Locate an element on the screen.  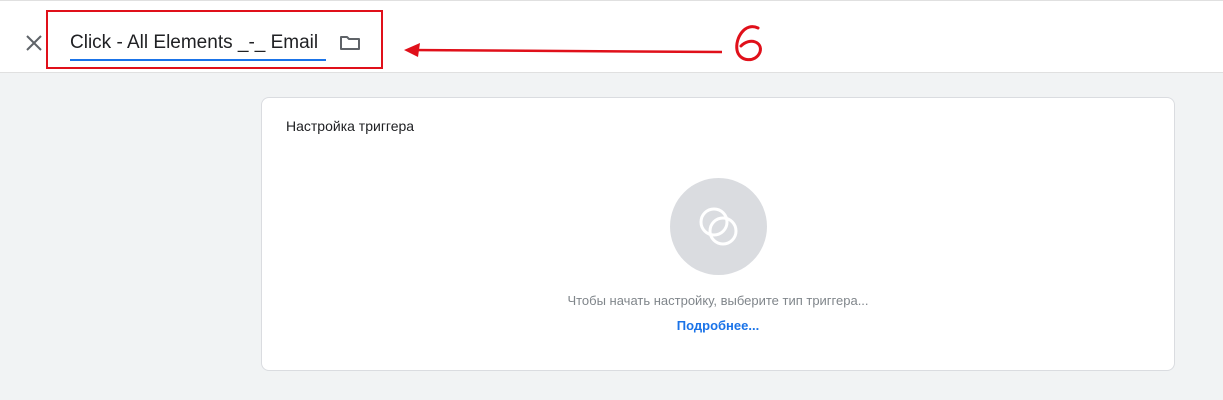
annotation-highlight-box is located at coordinates (214, 39).